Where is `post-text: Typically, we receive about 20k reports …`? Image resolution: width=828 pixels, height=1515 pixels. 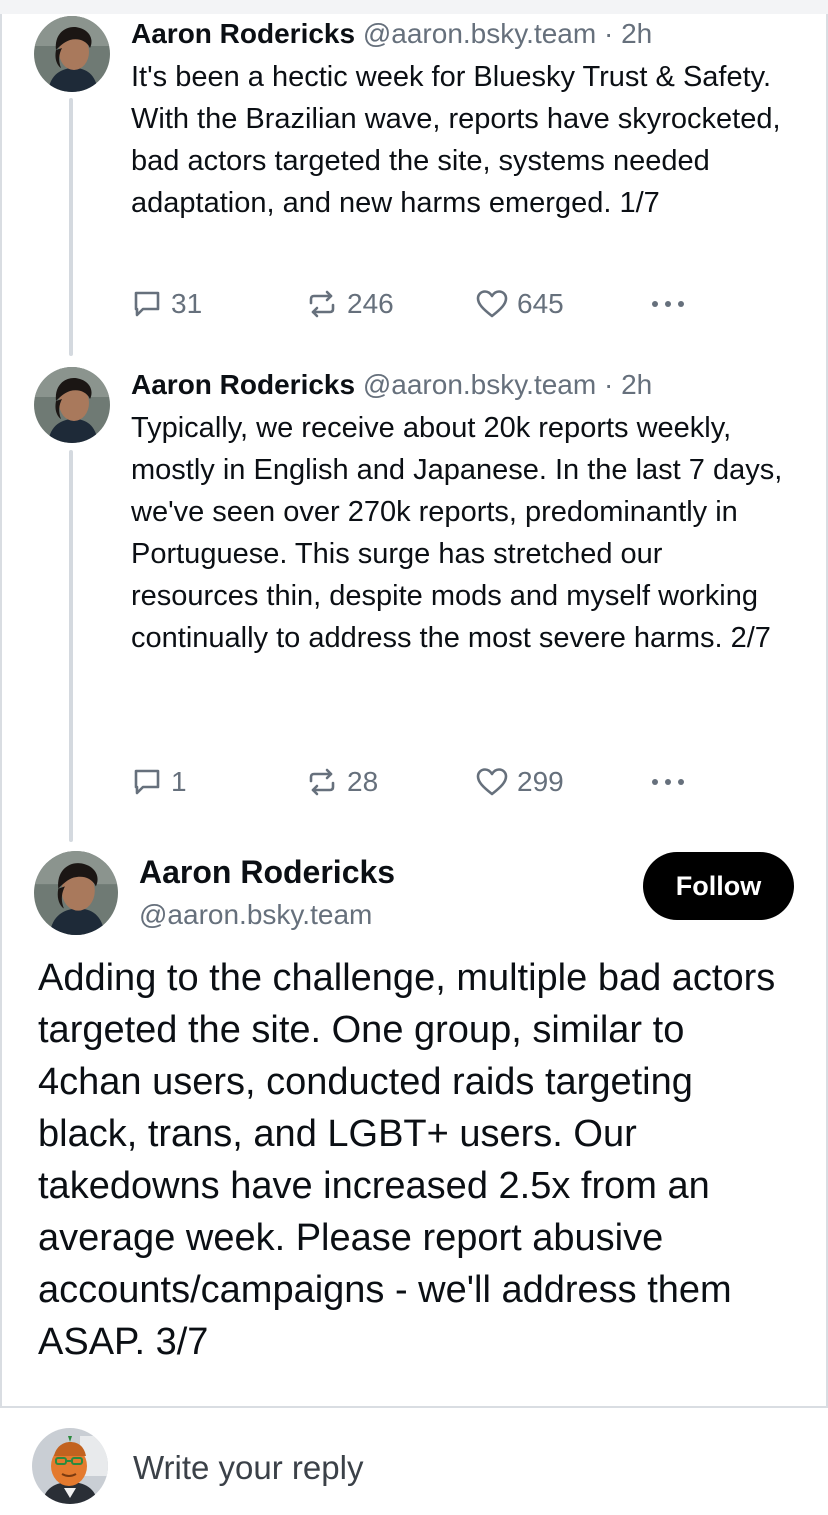
post-text: Typically, we receive about 20k reports … is located at coordinates (457, 533).